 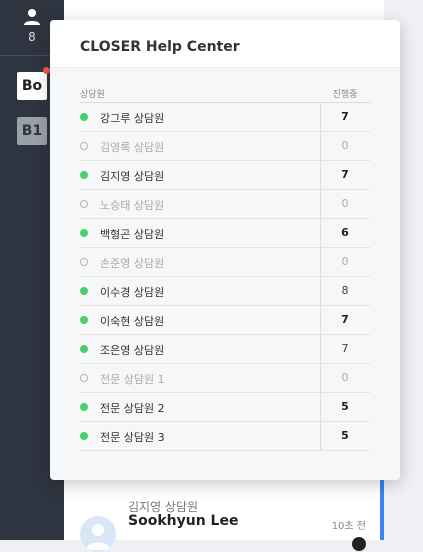 I want to click on popover-title: CLOSER Help Center, so click(x=160, y=47).